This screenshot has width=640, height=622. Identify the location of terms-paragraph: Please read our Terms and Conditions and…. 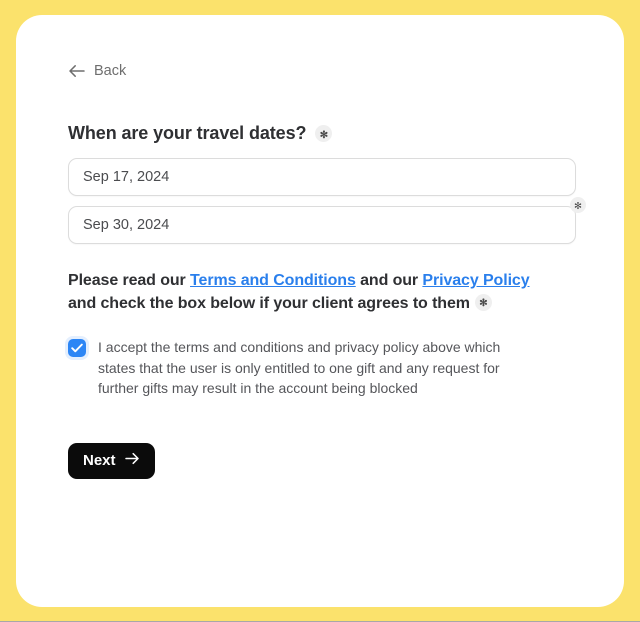
(308, 292).